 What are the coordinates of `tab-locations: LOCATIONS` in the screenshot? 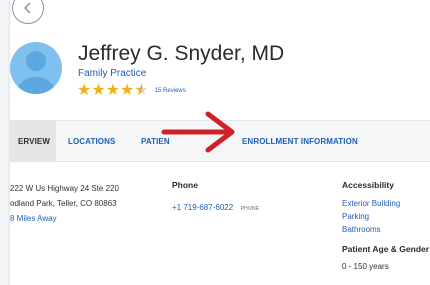 It's located at (91, 141).